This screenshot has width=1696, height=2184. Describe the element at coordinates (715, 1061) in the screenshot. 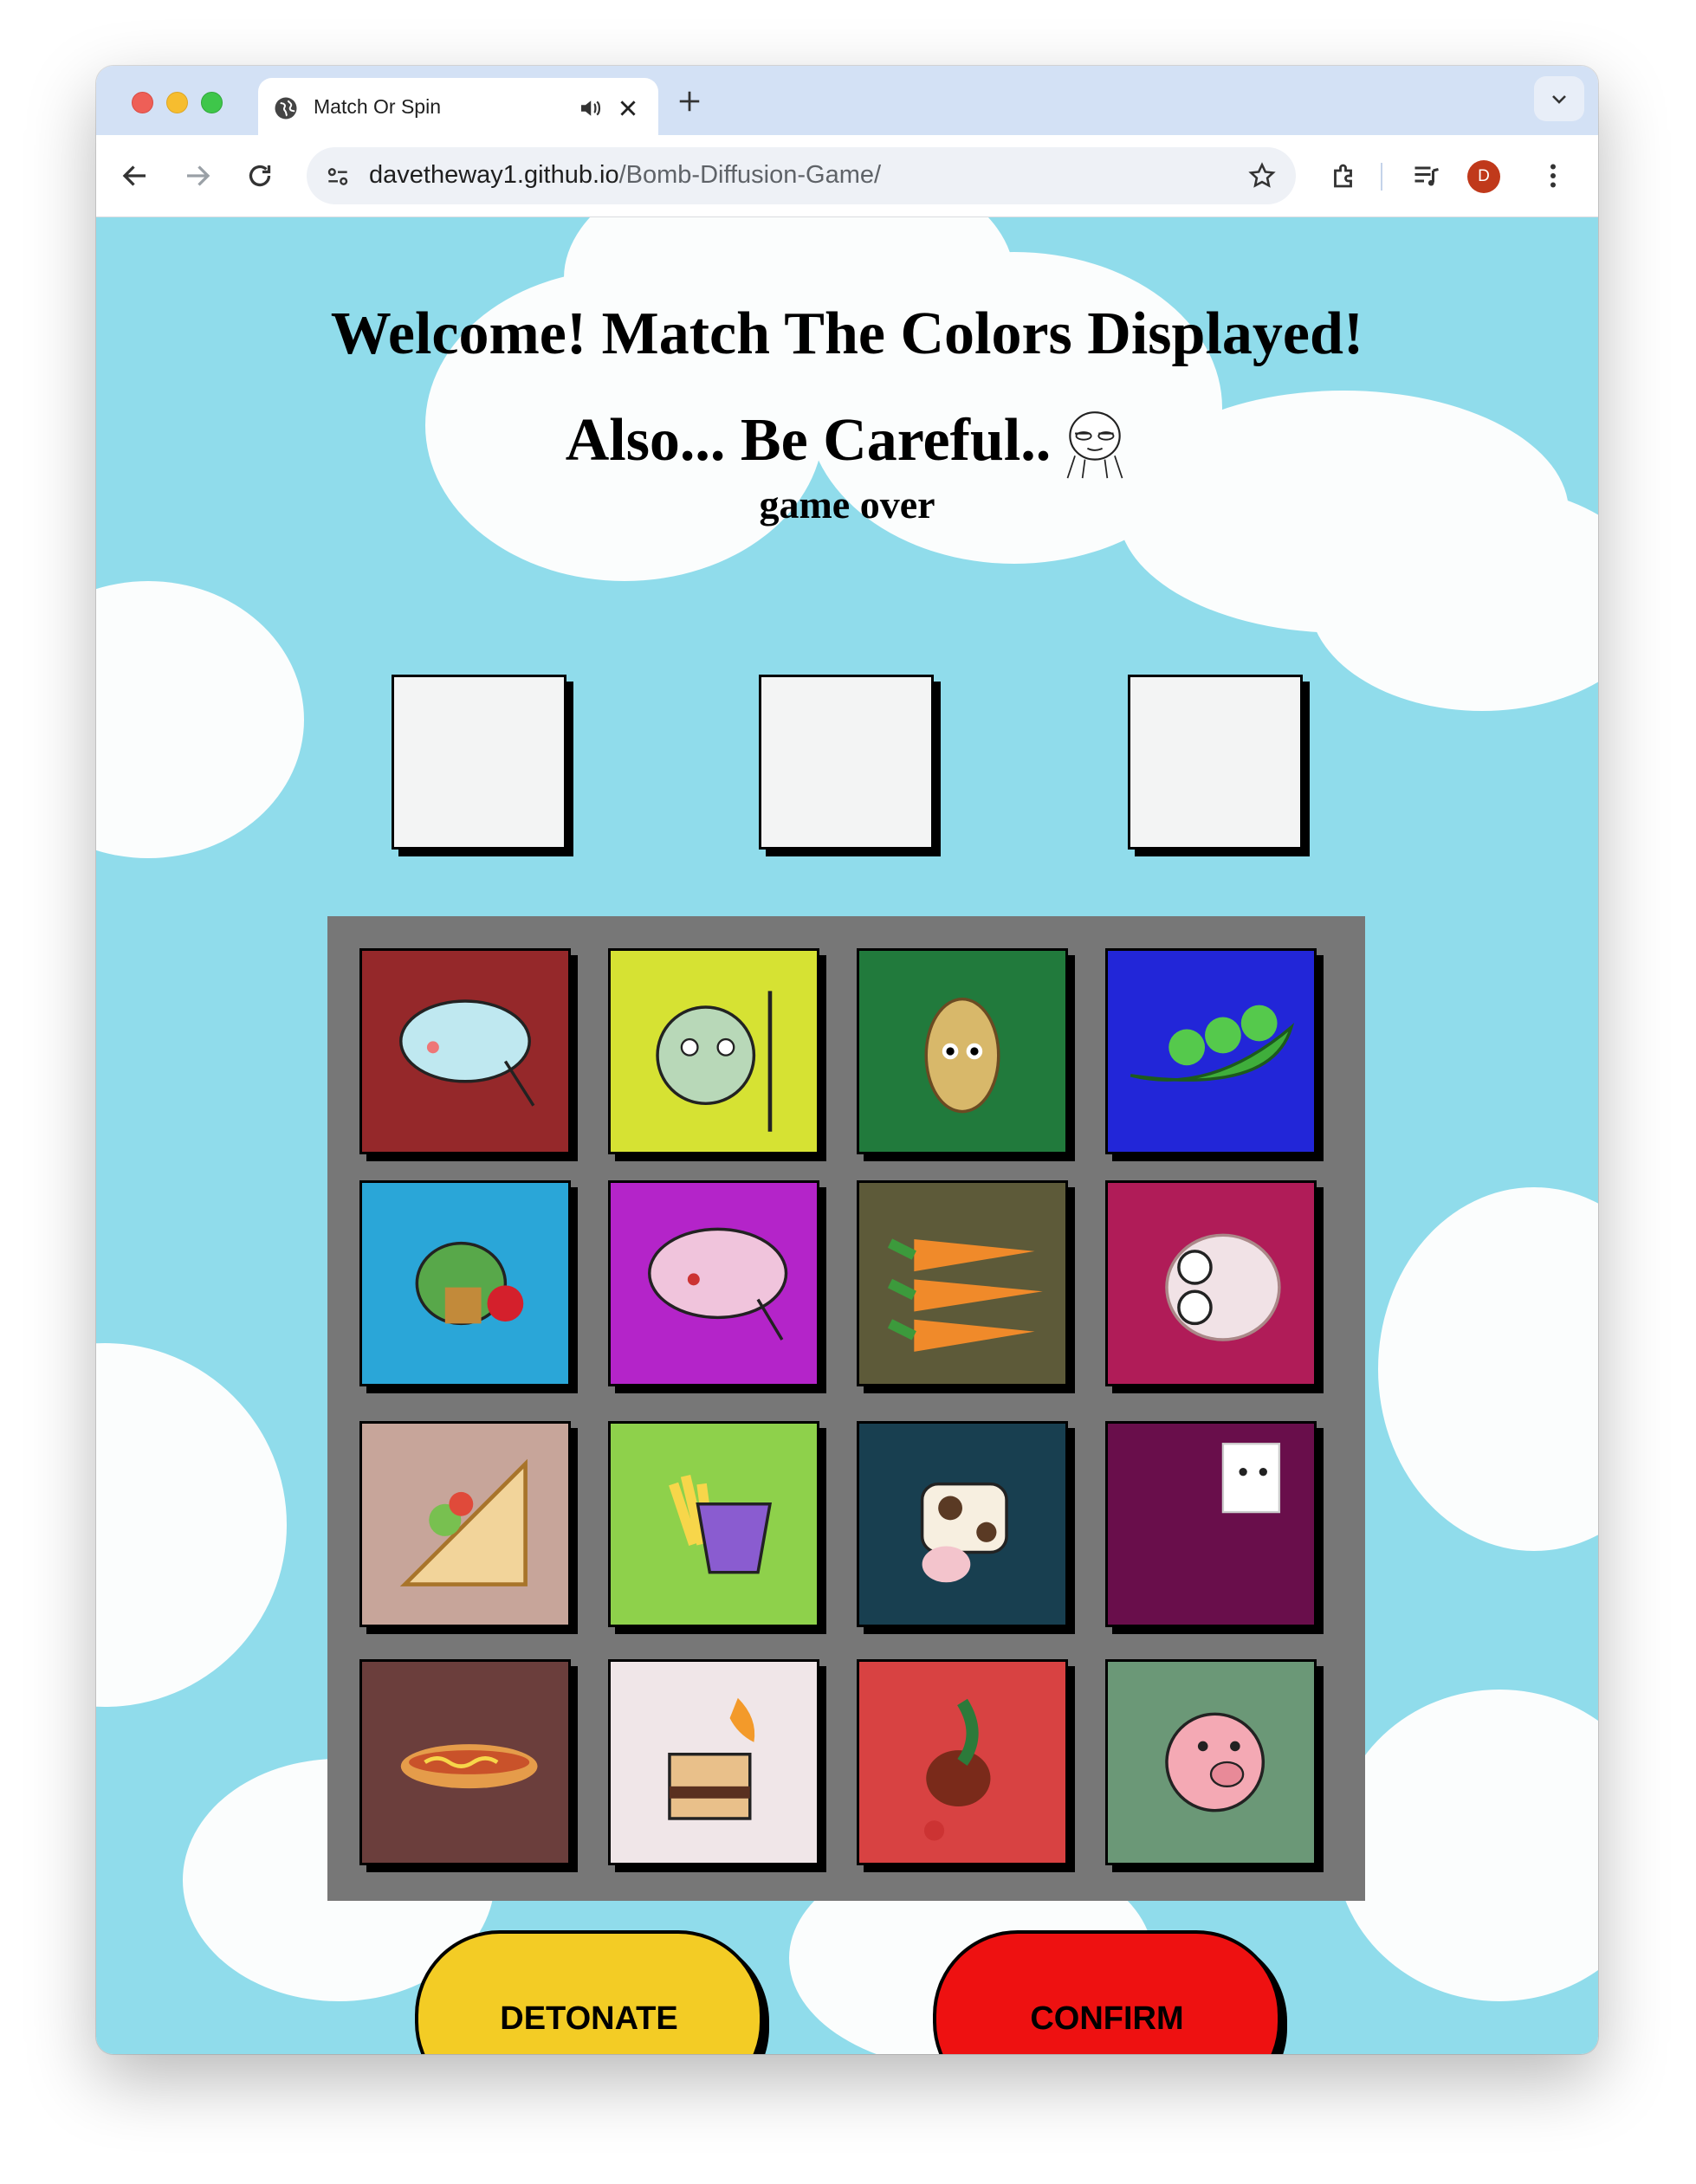

I see `peeking-dinosaur-icon` at that location.